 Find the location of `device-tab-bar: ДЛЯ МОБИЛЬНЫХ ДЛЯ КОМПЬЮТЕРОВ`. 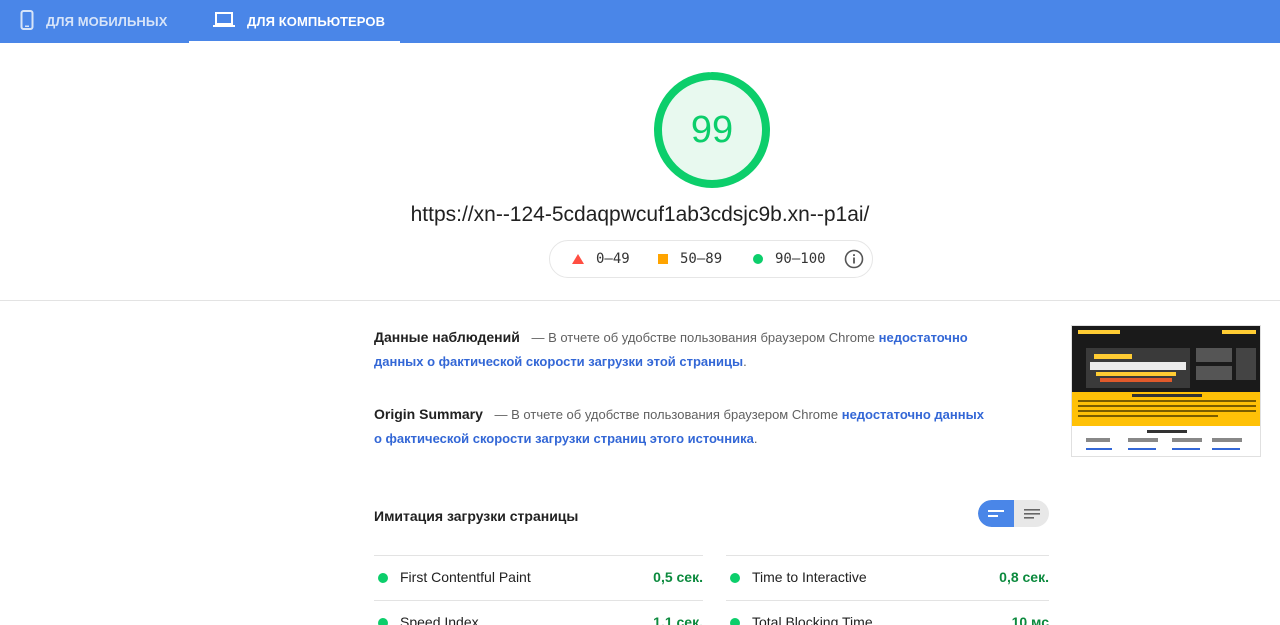

device-tab-bar: ДЛЯ МОБИЛЬНЫХ ДЛЯ КОМПЬЮТЕРОВ is located at coordinates (640, 21).